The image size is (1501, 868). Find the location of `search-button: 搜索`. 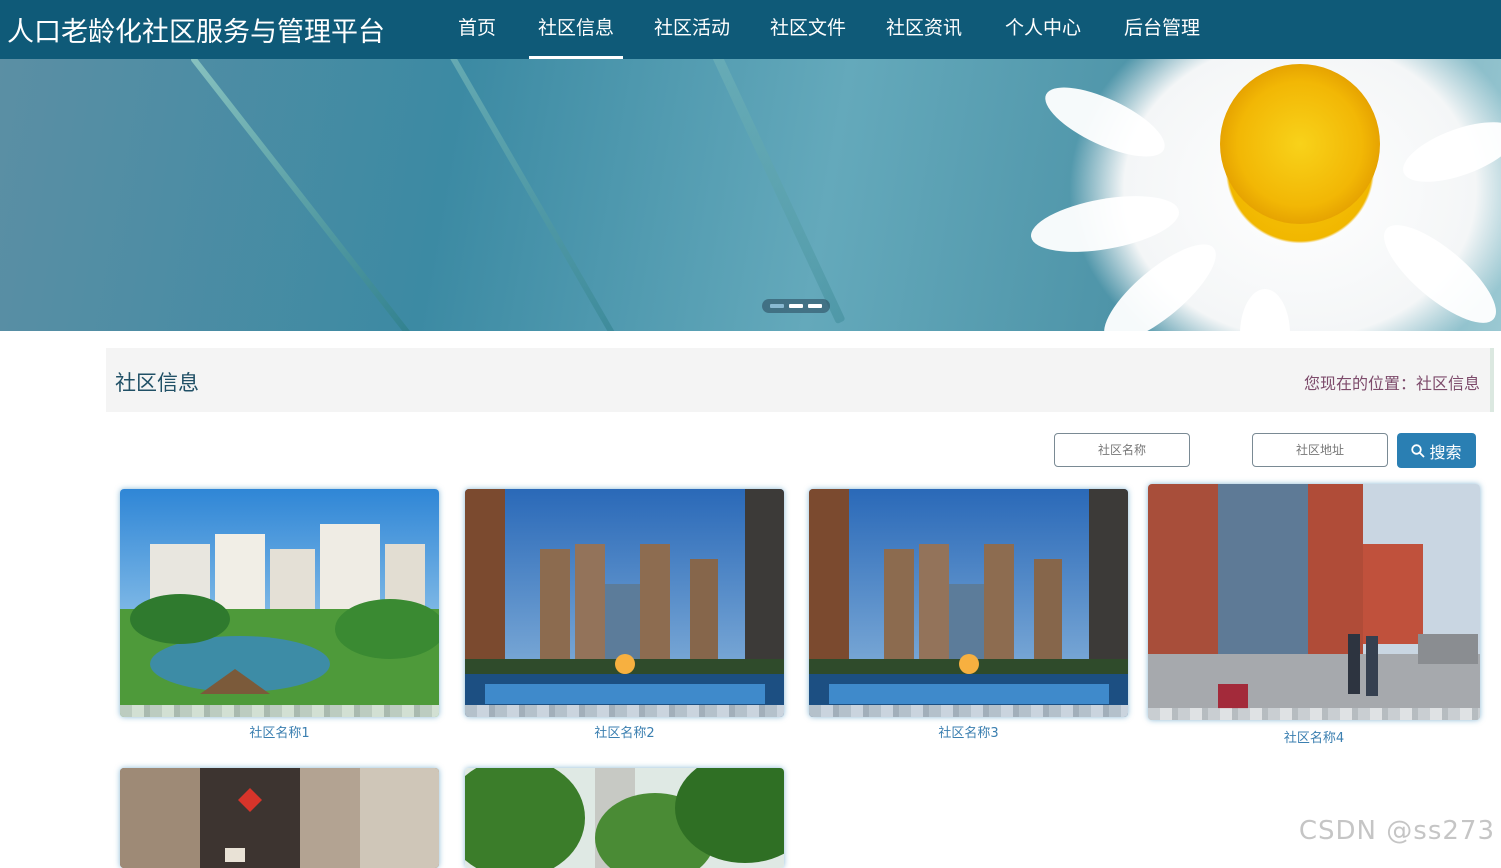

search-button: 搜索 is located at coordinates (1436, 450).